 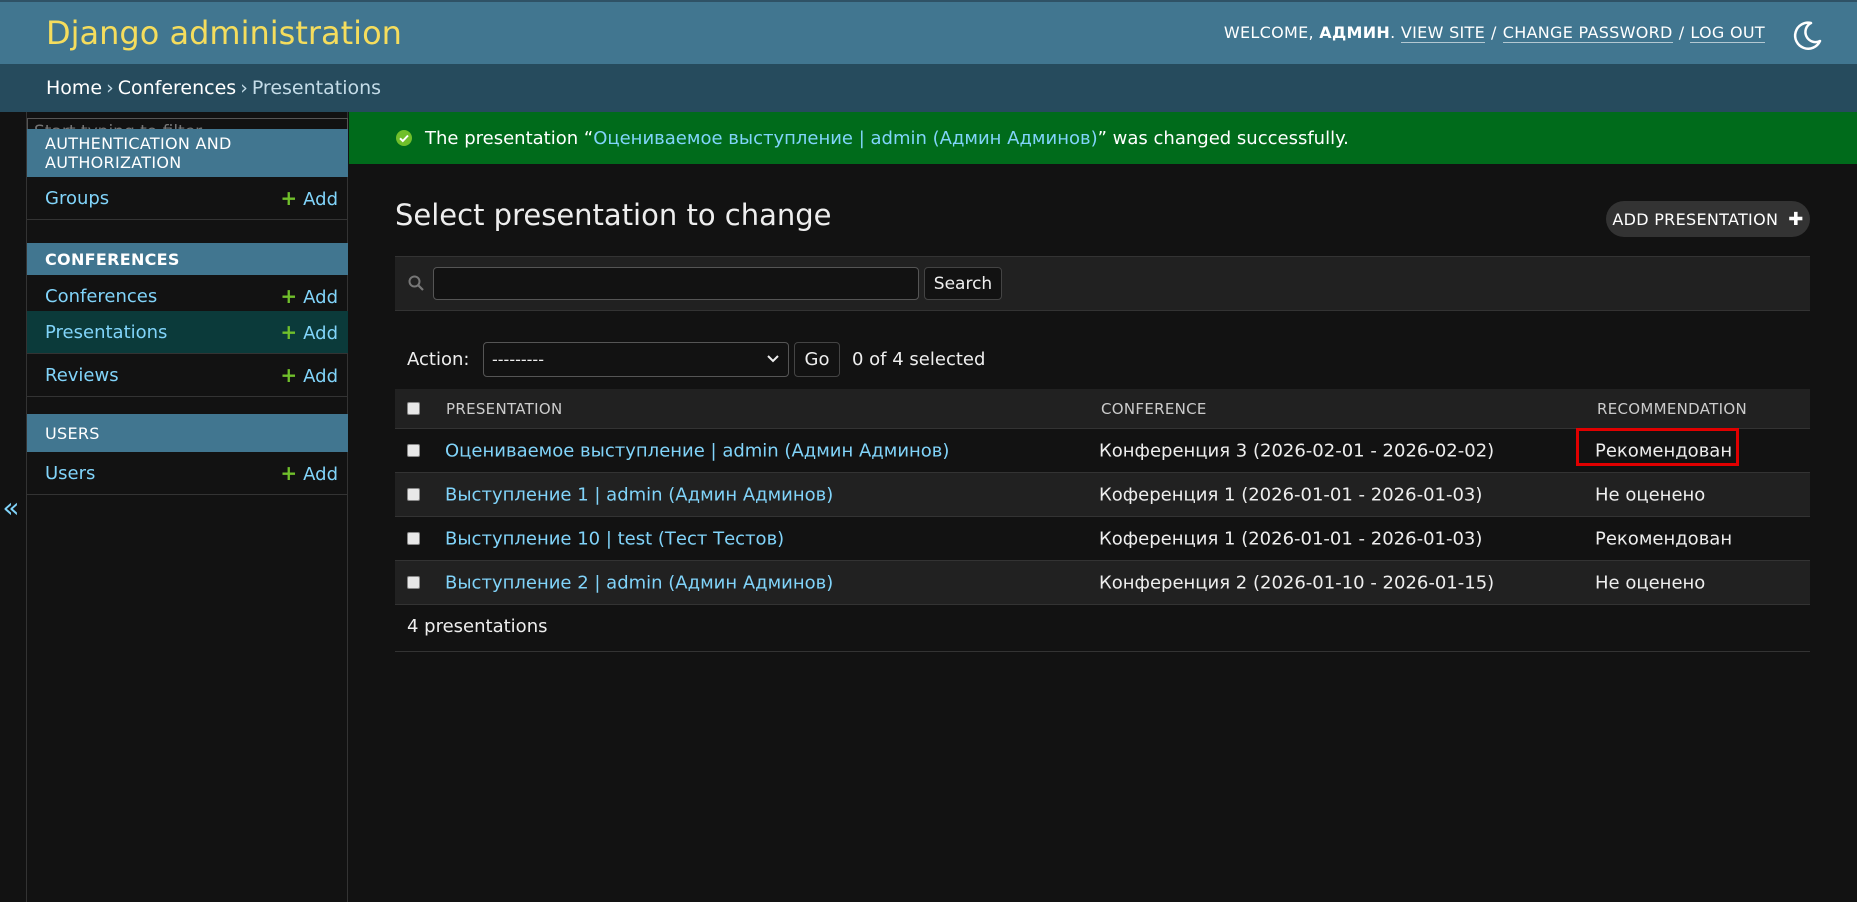 I want to click on table-header: PRESENTATION CONFERENCE RECOMMENDATION, so click(x=1102, y=409).